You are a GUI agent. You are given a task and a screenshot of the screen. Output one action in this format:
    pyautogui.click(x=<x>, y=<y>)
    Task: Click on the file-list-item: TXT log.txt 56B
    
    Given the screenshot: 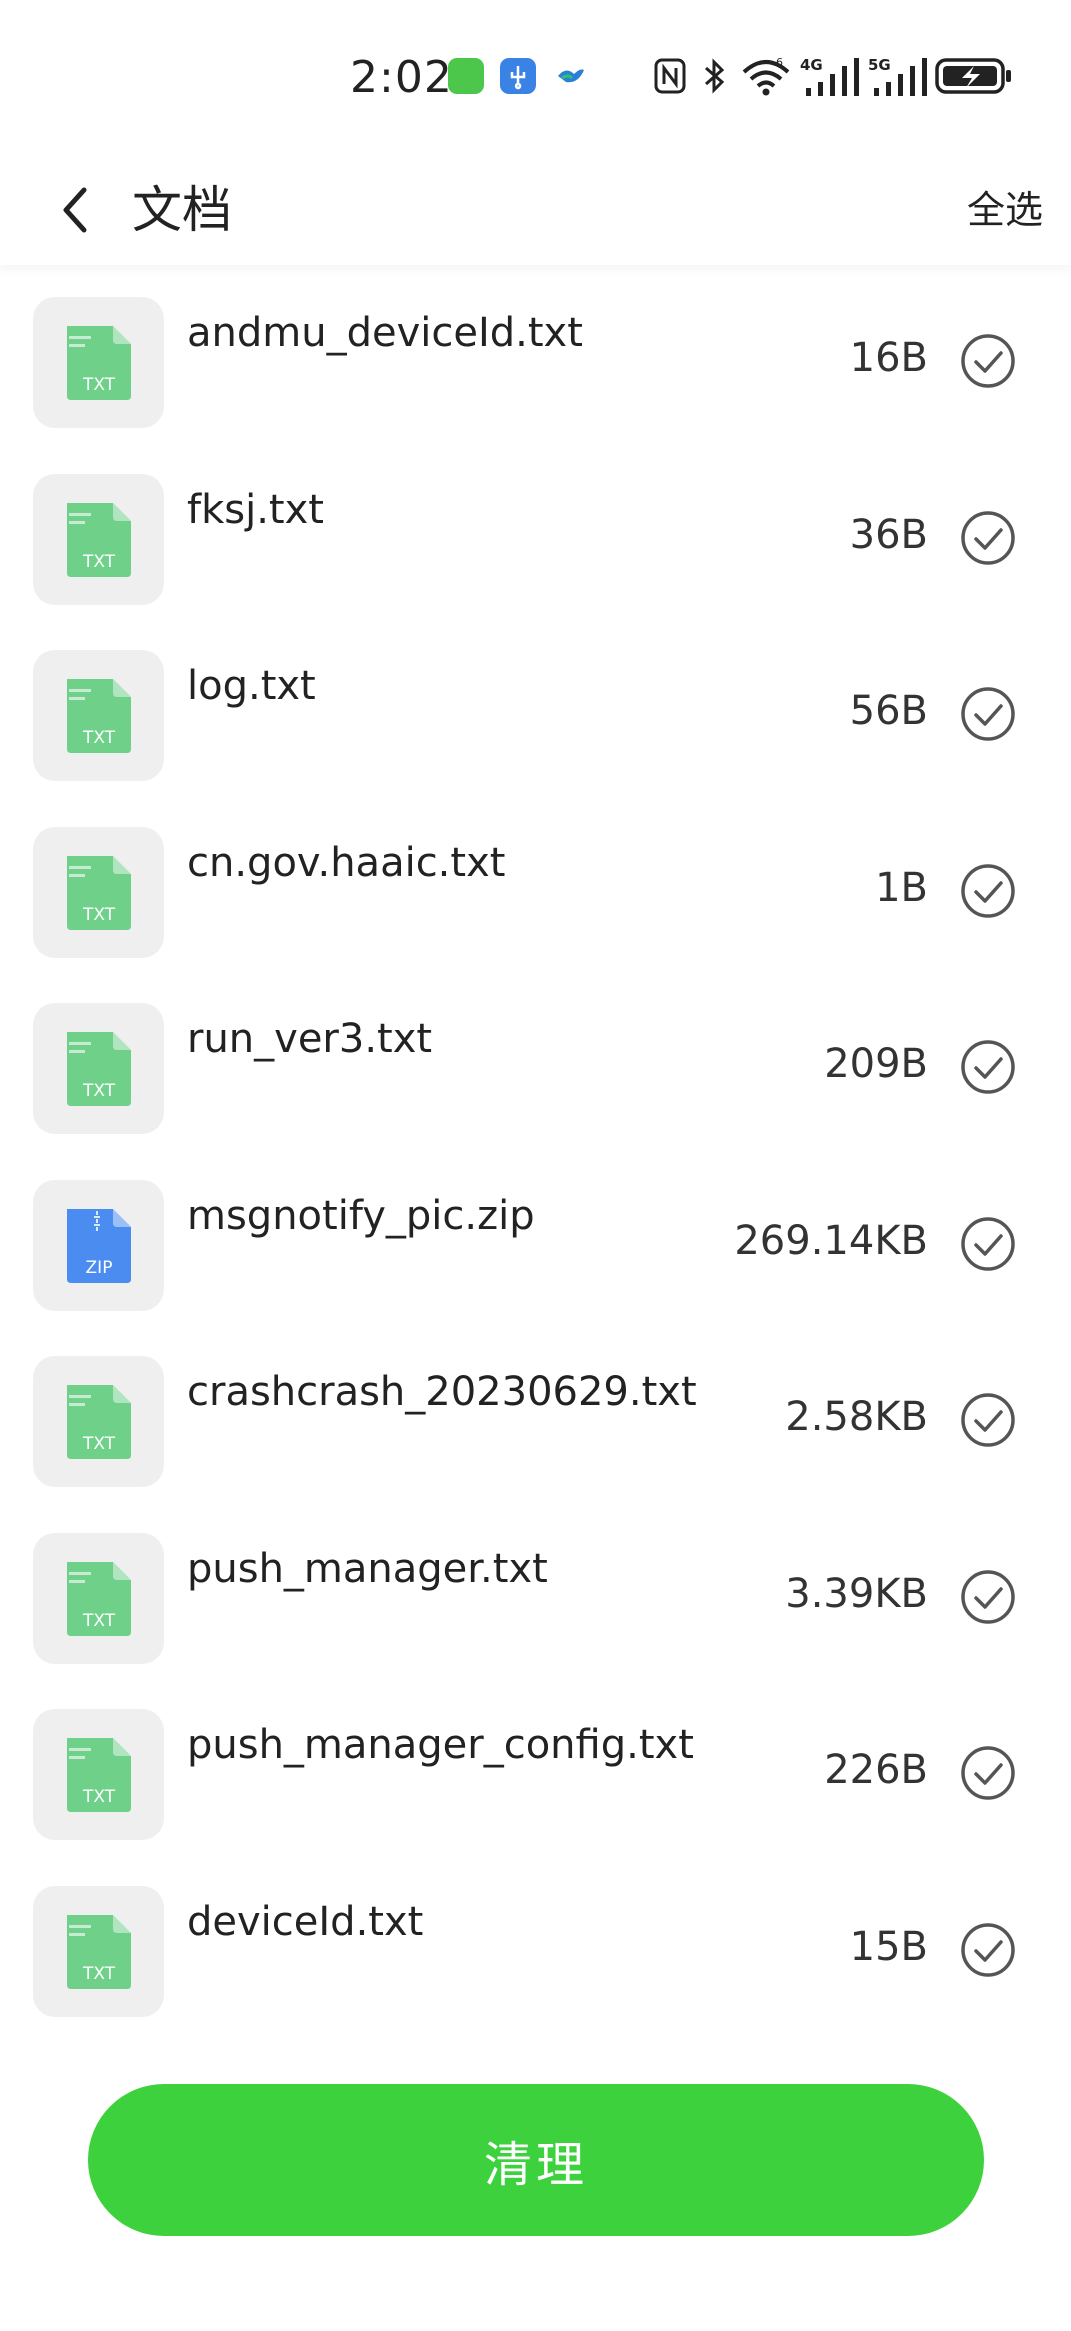 What is the action you would take?
    pyautogui.click(x=535, y=711)
    